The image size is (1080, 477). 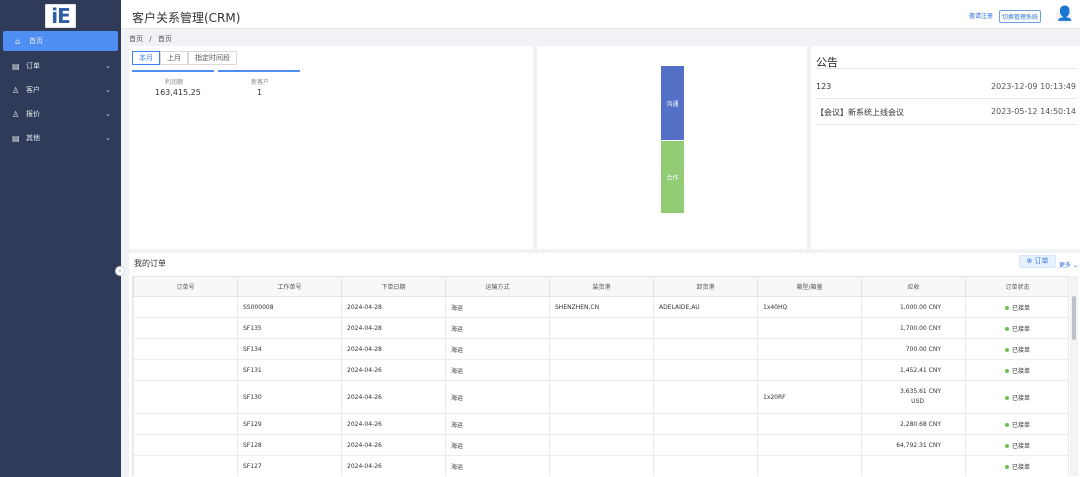 I want to click on receivable-multi-currency: 3,635.61 CNY USD, so click(x=913, y=397).